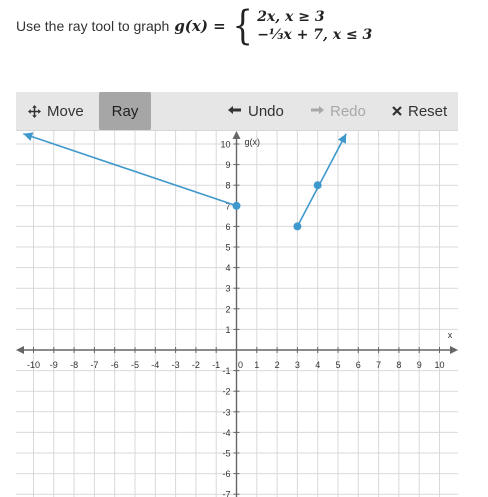 The height and width of the screenshot is (497, 488). What do you see at coordinates (65, 111) in the screenshot?
I see `move-label: Move` at bounding box center [65, 111].